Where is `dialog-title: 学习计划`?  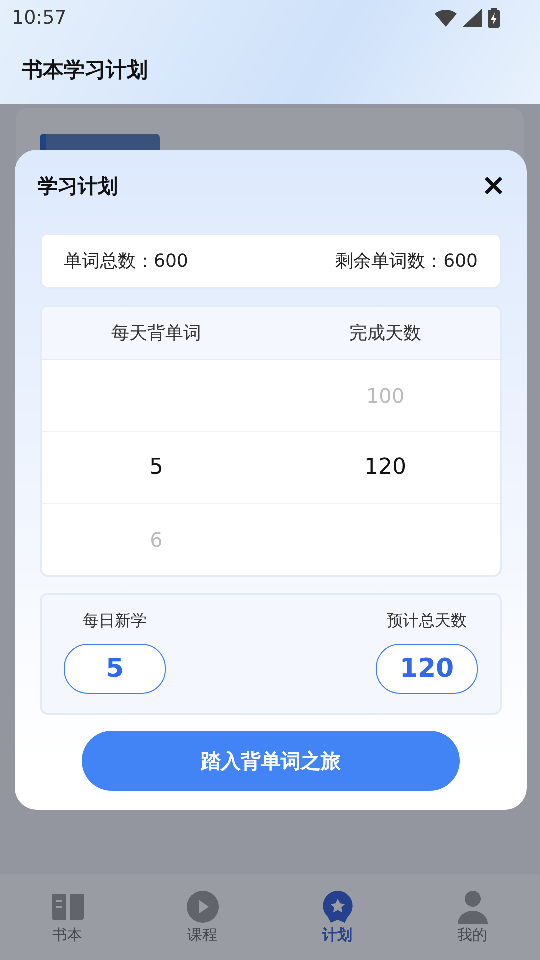 dialog-title: 学习计划 is located at coordinates (78, 186).